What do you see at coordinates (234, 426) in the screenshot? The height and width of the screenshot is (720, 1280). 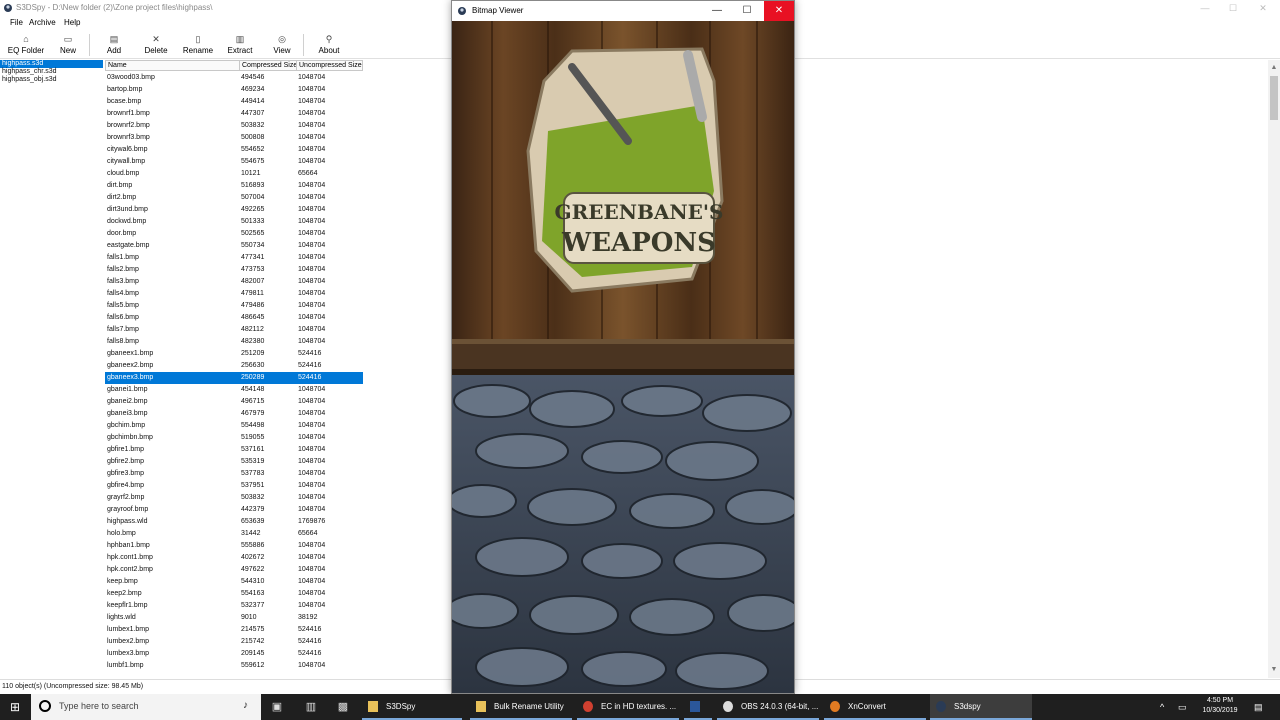 I see `table-row: gbchim.bmp 554498 1048704` at bounding box center [234, 426].